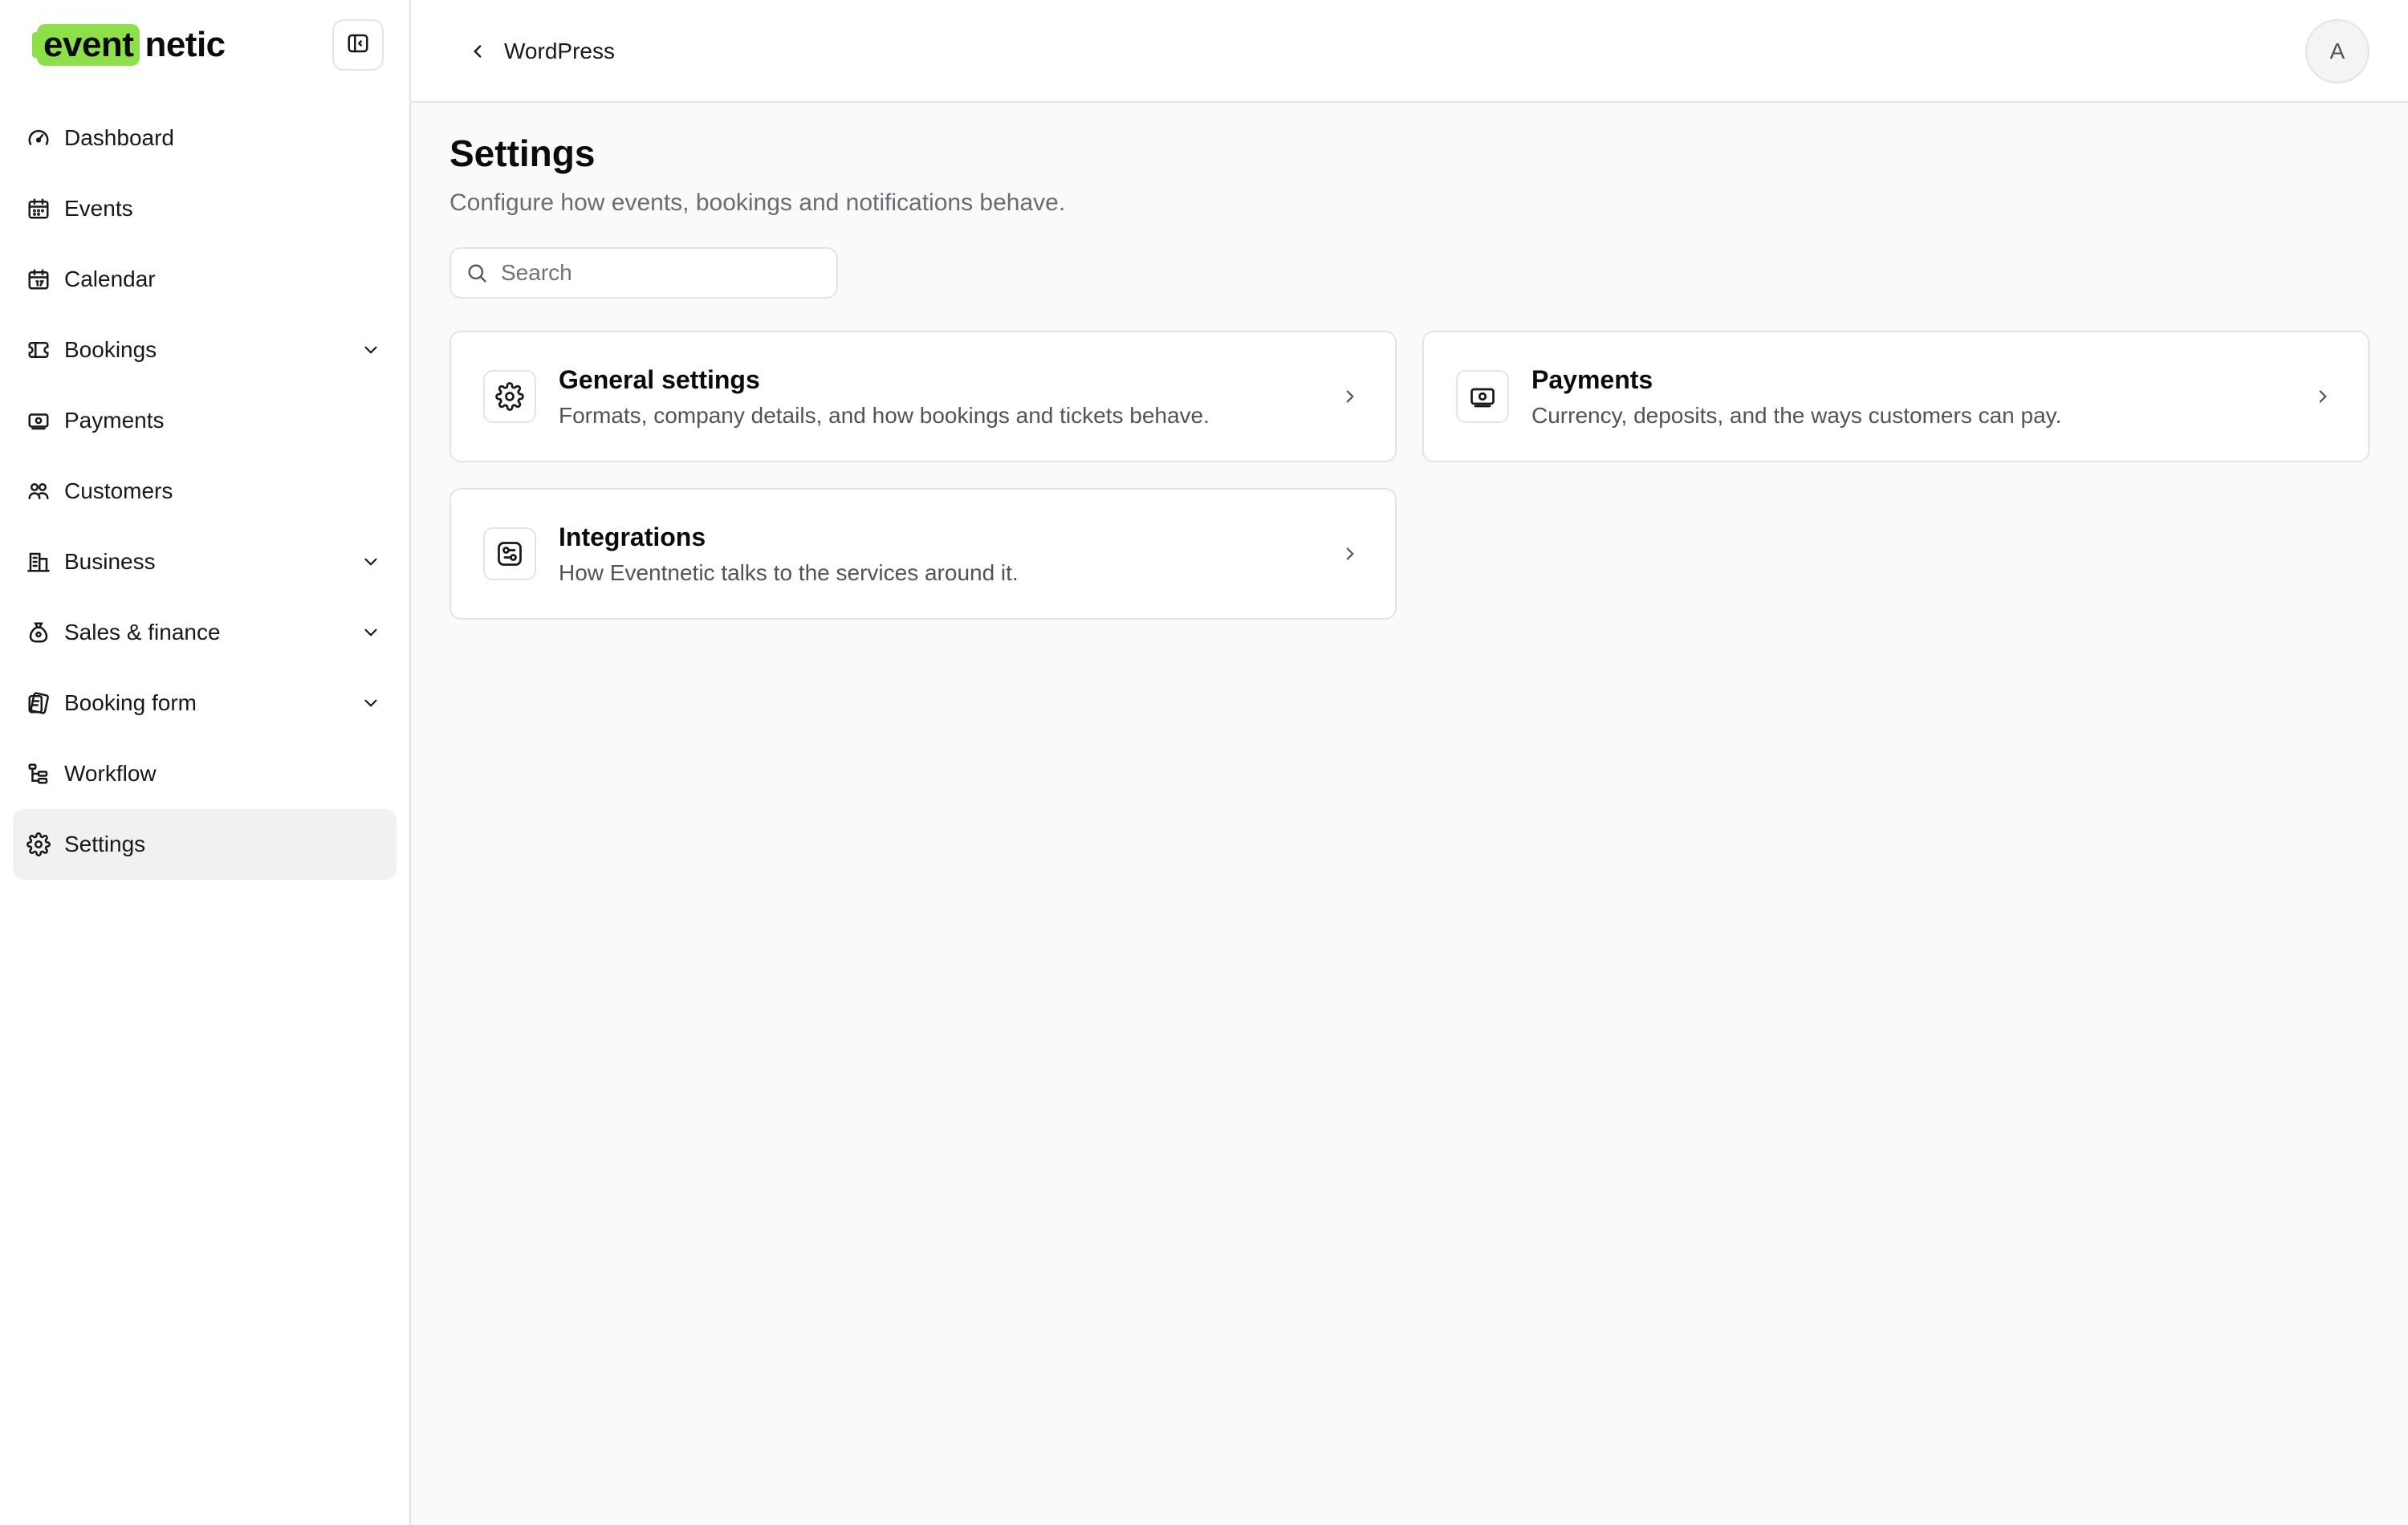 The height and width of the screenshot is (1525, 2408). Describe the element at coordinates (38, 703) in the screenshot. I see `form-icon` at that location.